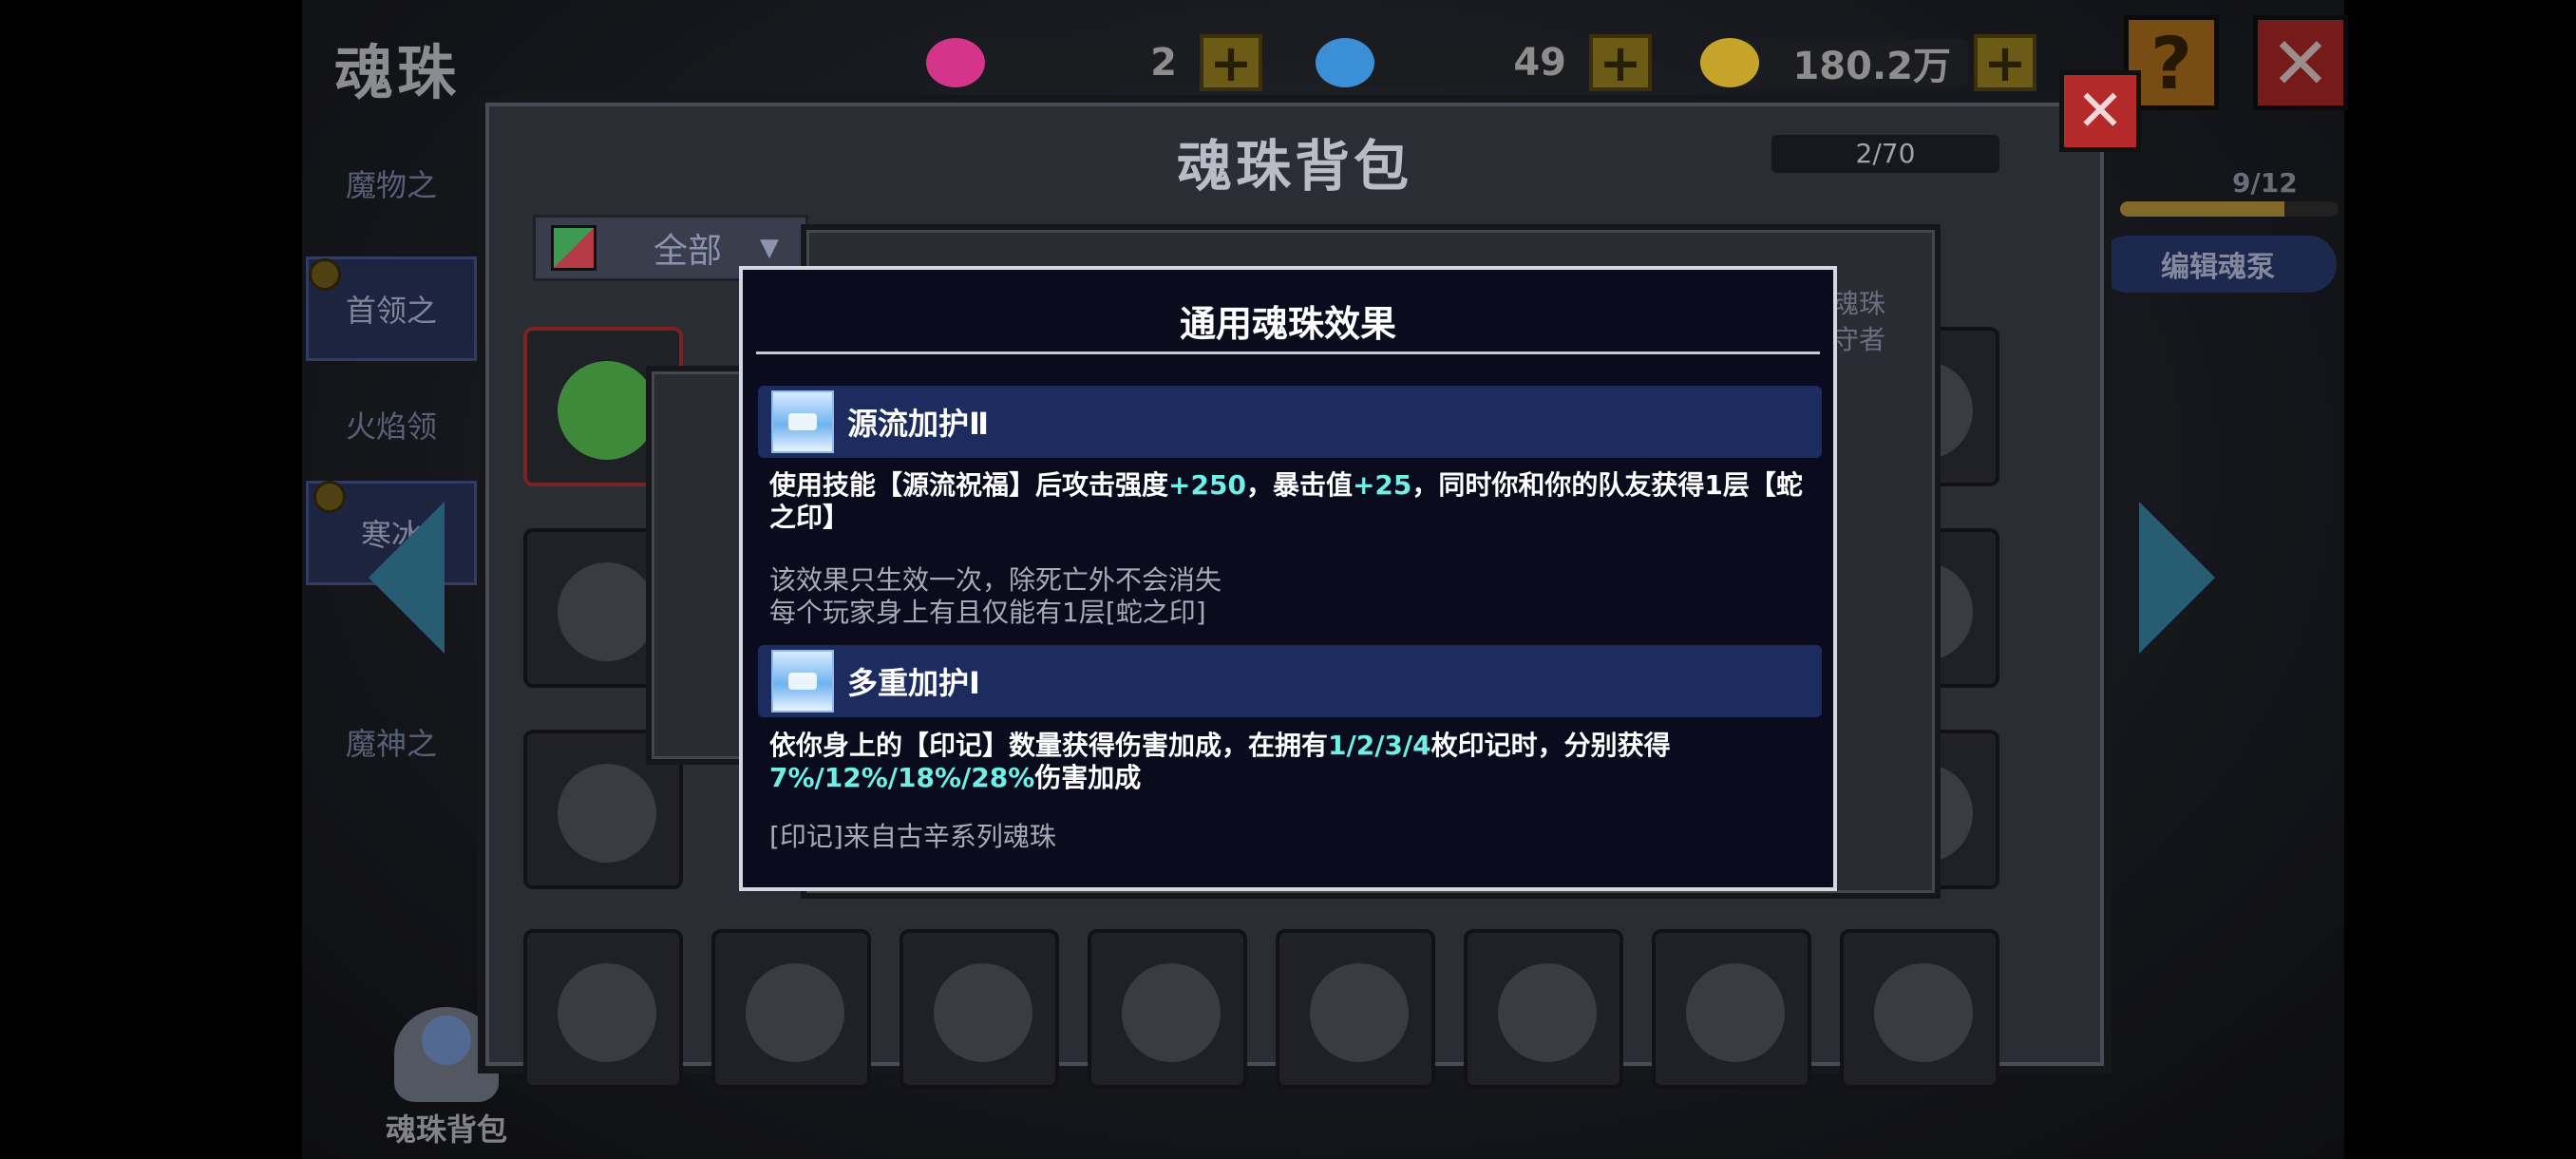 This screenshot has height=1159, width=2576. I want to click on bag-capacity: 2/70, so click(1885, 154).